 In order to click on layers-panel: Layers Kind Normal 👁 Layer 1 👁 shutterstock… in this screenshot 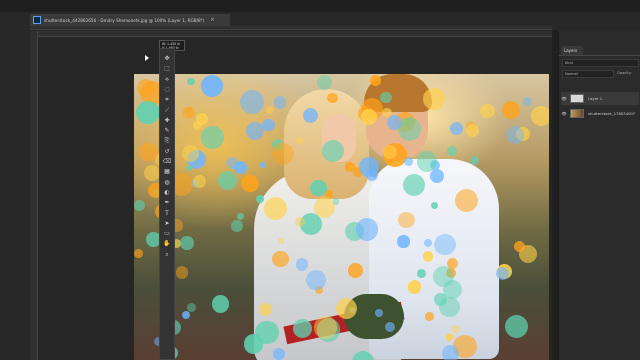, I will do `click(599, 195)`.